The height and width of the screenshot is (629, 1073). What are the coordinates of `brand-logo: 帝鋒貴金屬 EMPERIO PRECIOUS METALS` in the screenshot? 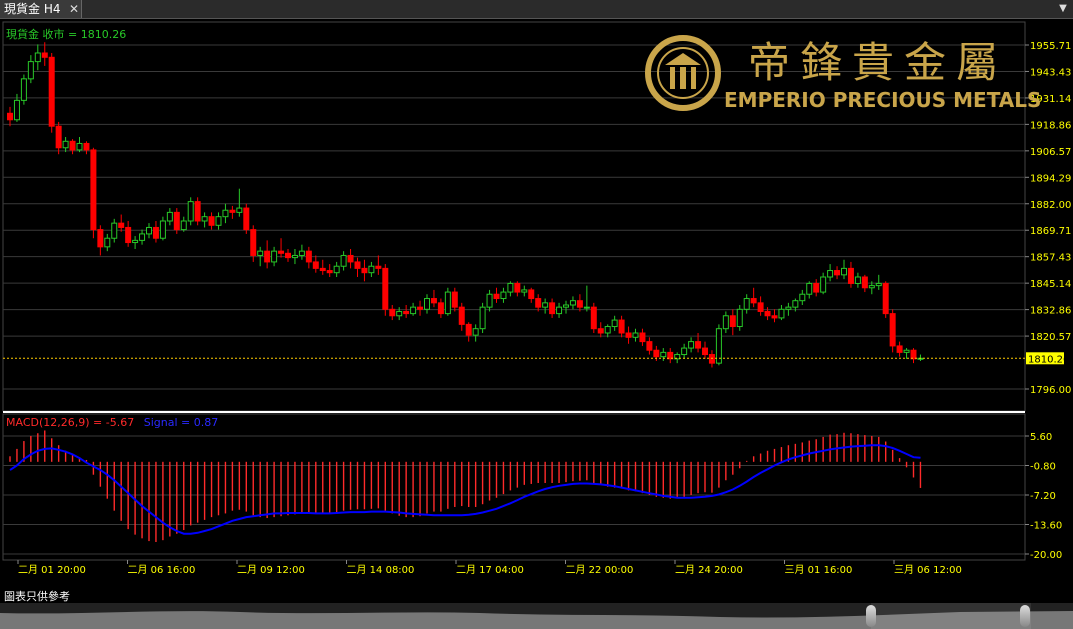 It's located at (843, 73).